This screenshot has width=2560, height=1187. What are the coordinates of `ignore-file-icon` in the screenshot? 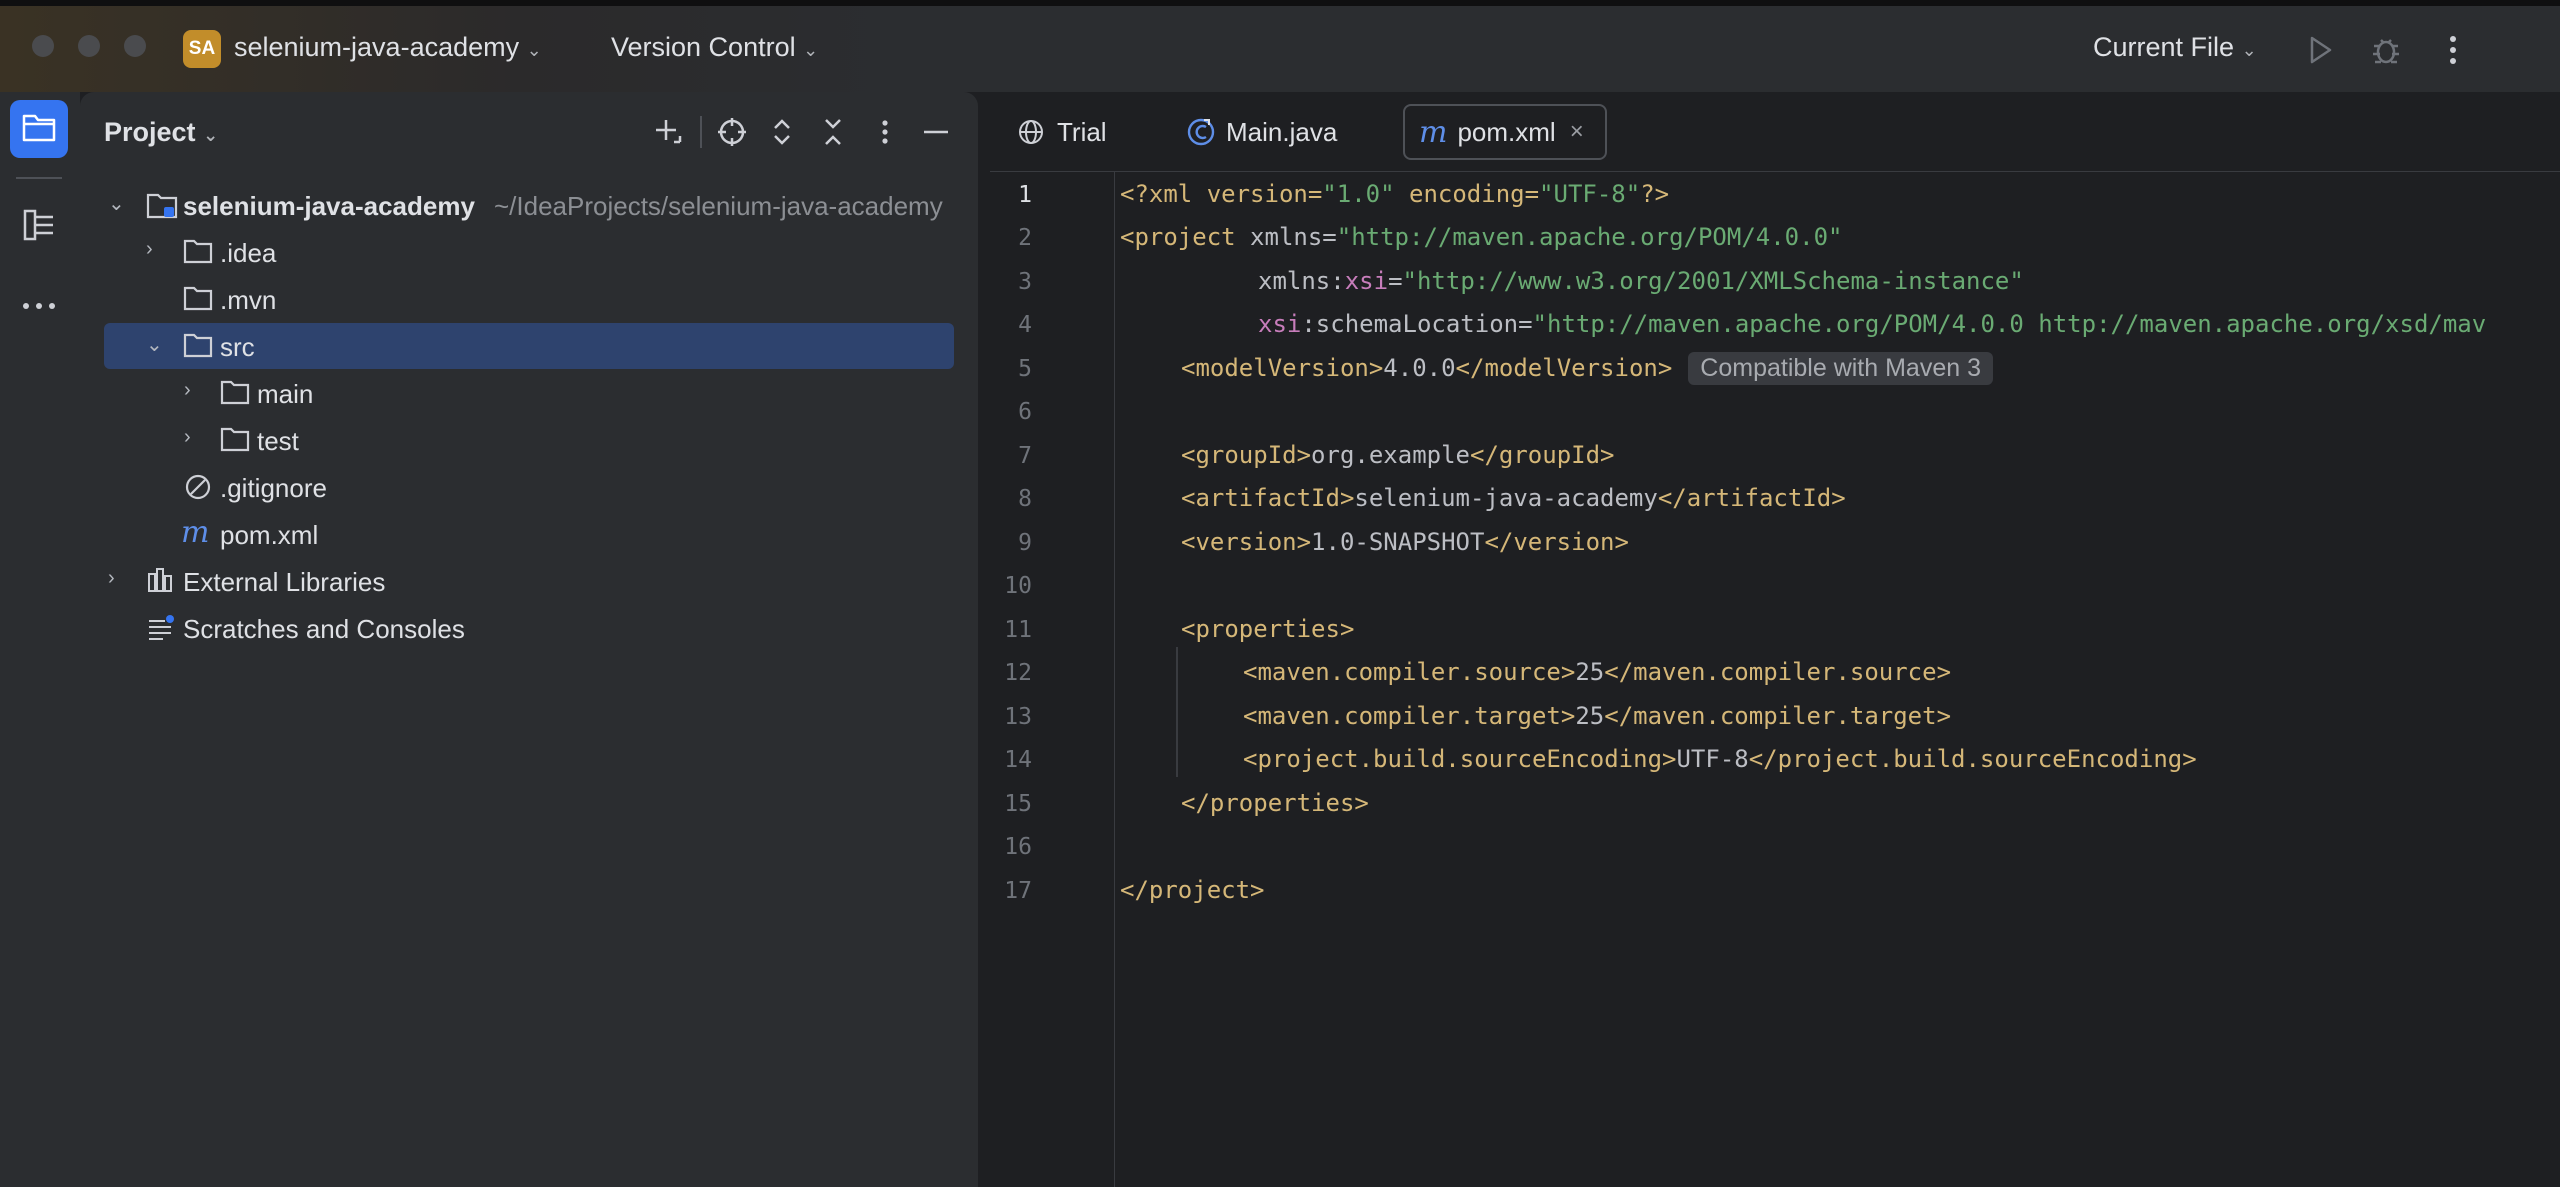 It's located at (198, 489).